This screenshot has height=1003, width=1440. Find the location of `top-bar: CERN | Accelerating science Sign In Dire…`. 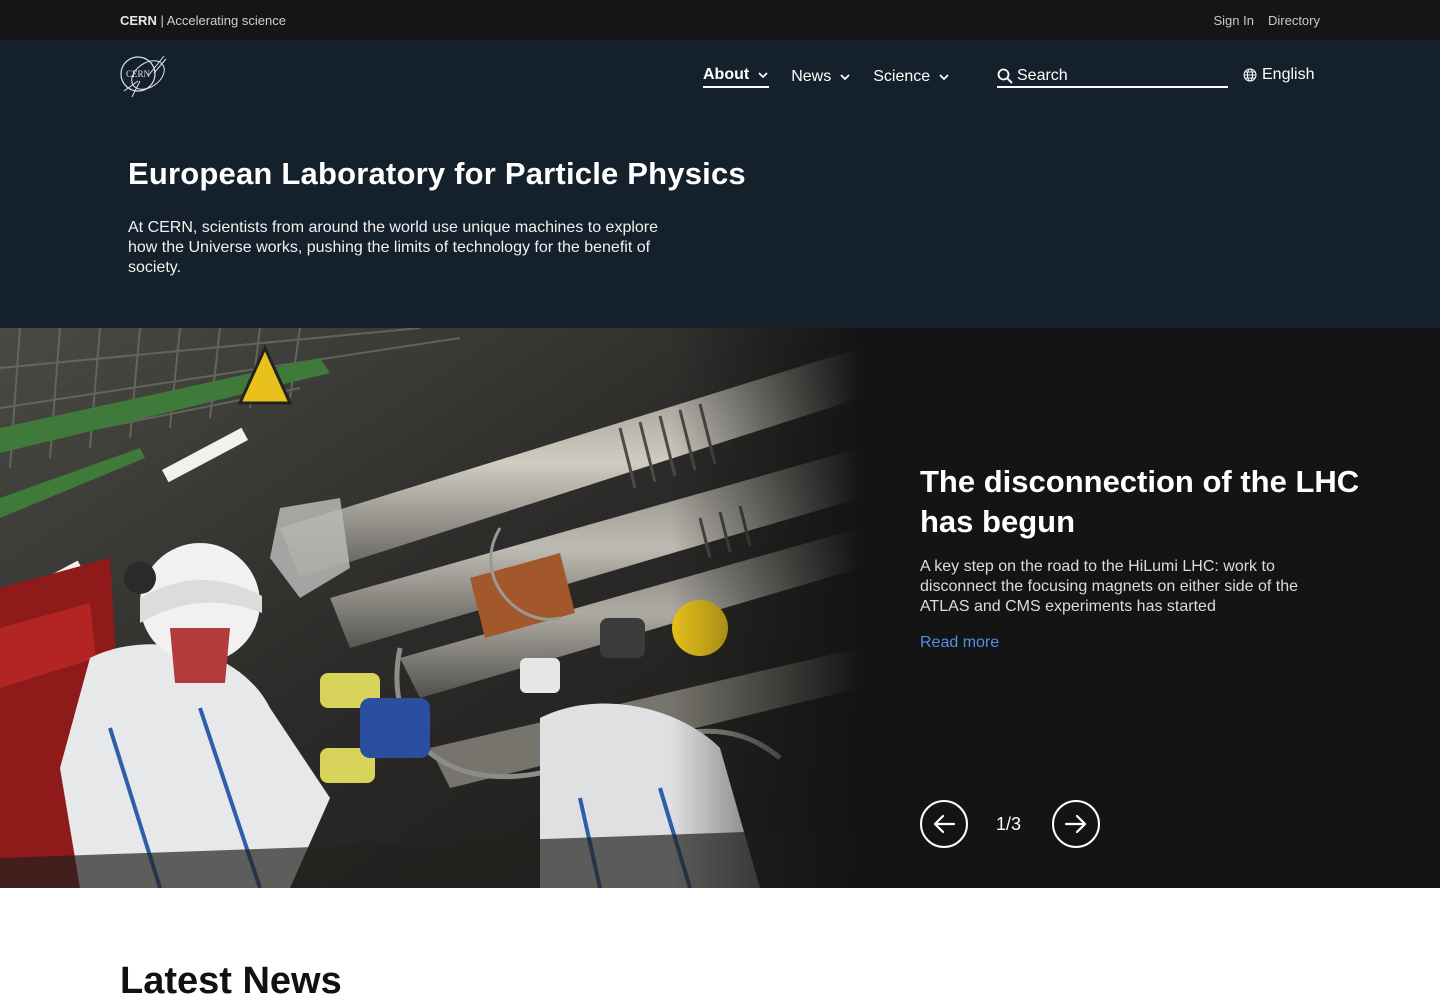

top-bar: CERN | Accelerating science Sign In Dire… is located at coordinates (720, 20).